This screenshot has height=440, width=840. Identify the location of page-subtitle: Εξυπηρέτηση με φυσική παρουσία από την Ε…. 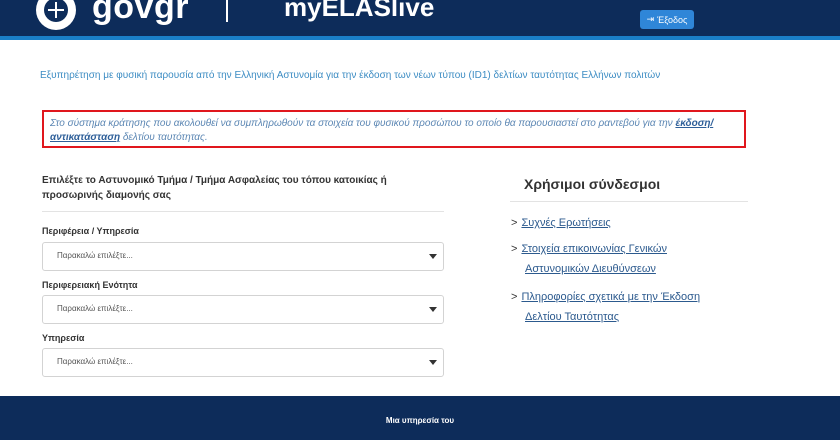
(350, 75).